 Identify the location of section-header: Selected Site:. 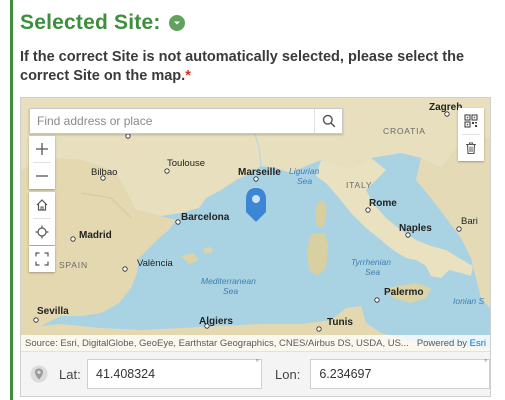
(102, 23).